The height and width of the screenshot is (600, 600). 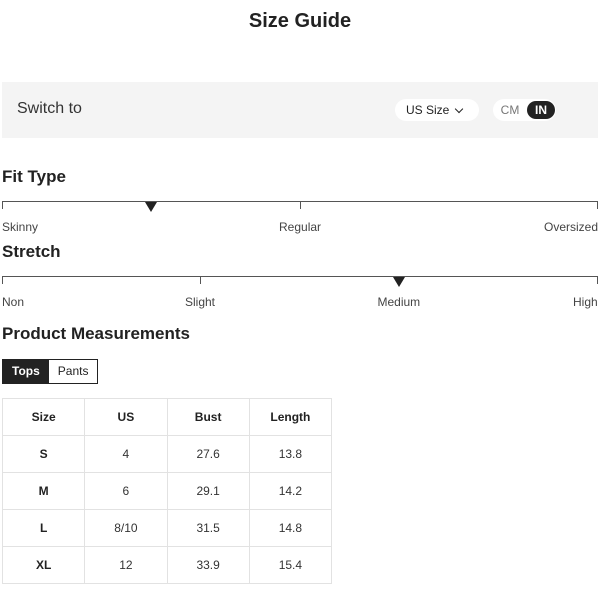 I want to click on length-cell: 15.4, so click(x=290, y=565).